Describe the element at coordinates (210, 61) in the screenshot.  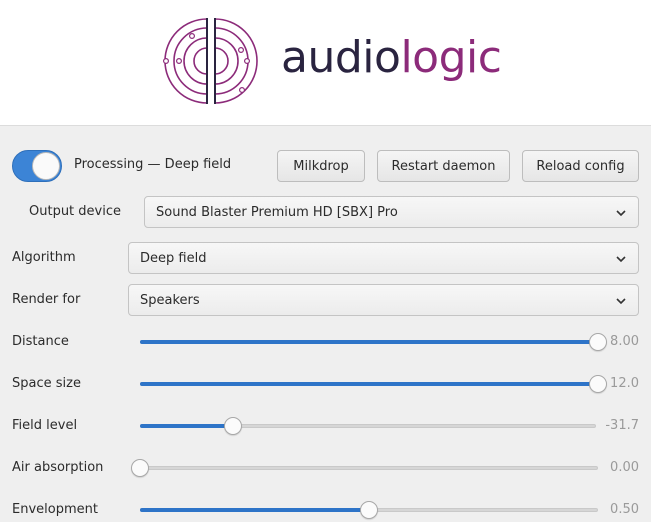
I see `concentric-rings-logo-icon` at that location.